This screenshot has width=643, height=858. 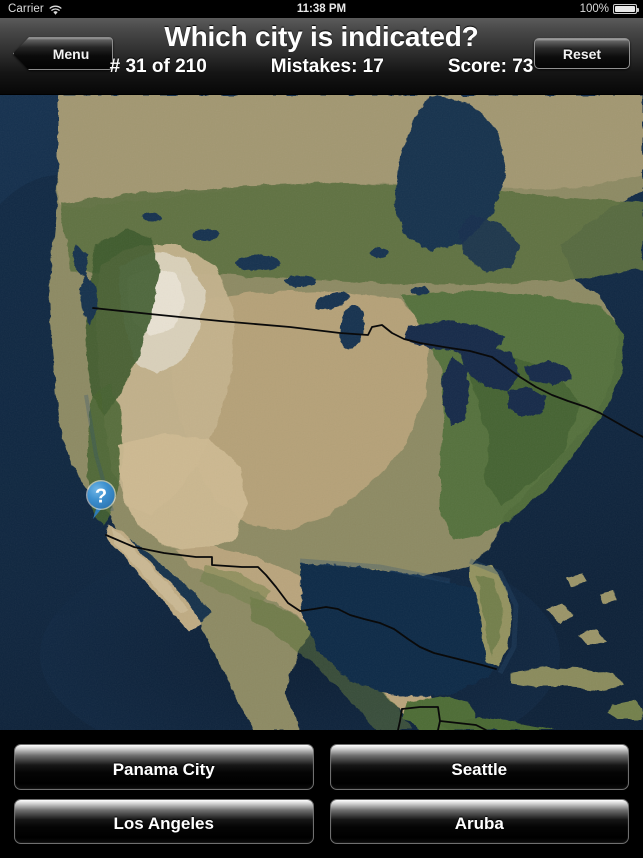 I want to click on answer-button-1: Panama City, so click(x=164, y=767).